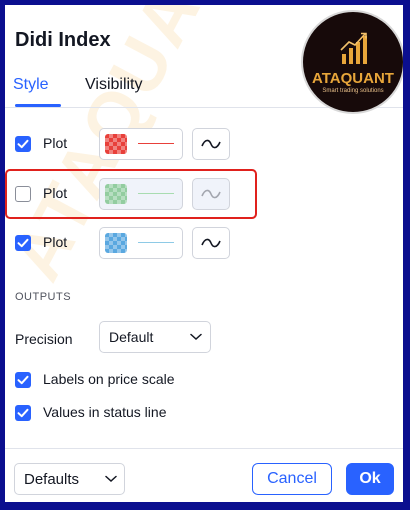  What do you see at coordinates (204, 380) in the screenshot?
I see `labels-on-price-scale-row: Labels on price scale` at bounding box center [204, 380].